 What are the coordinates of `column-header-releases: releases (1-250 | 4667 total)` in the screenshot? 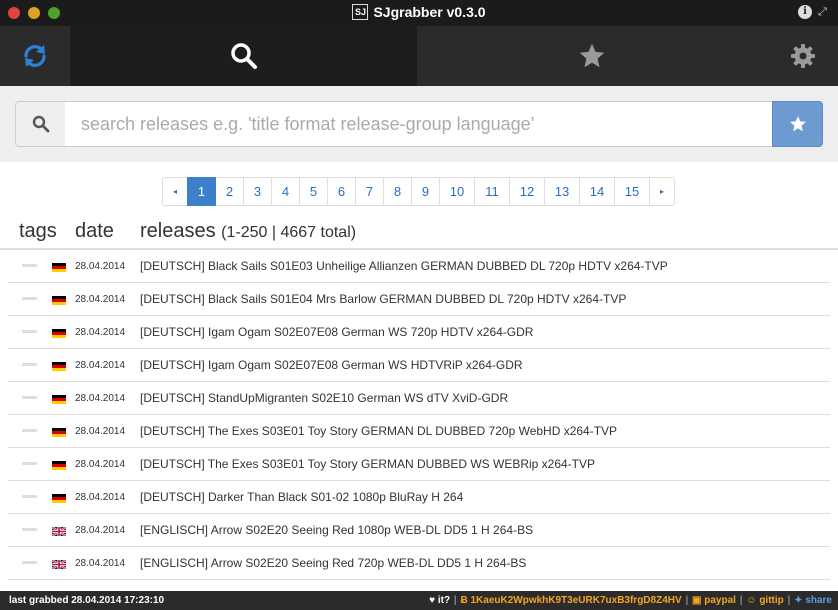 It's located at (248, 231).